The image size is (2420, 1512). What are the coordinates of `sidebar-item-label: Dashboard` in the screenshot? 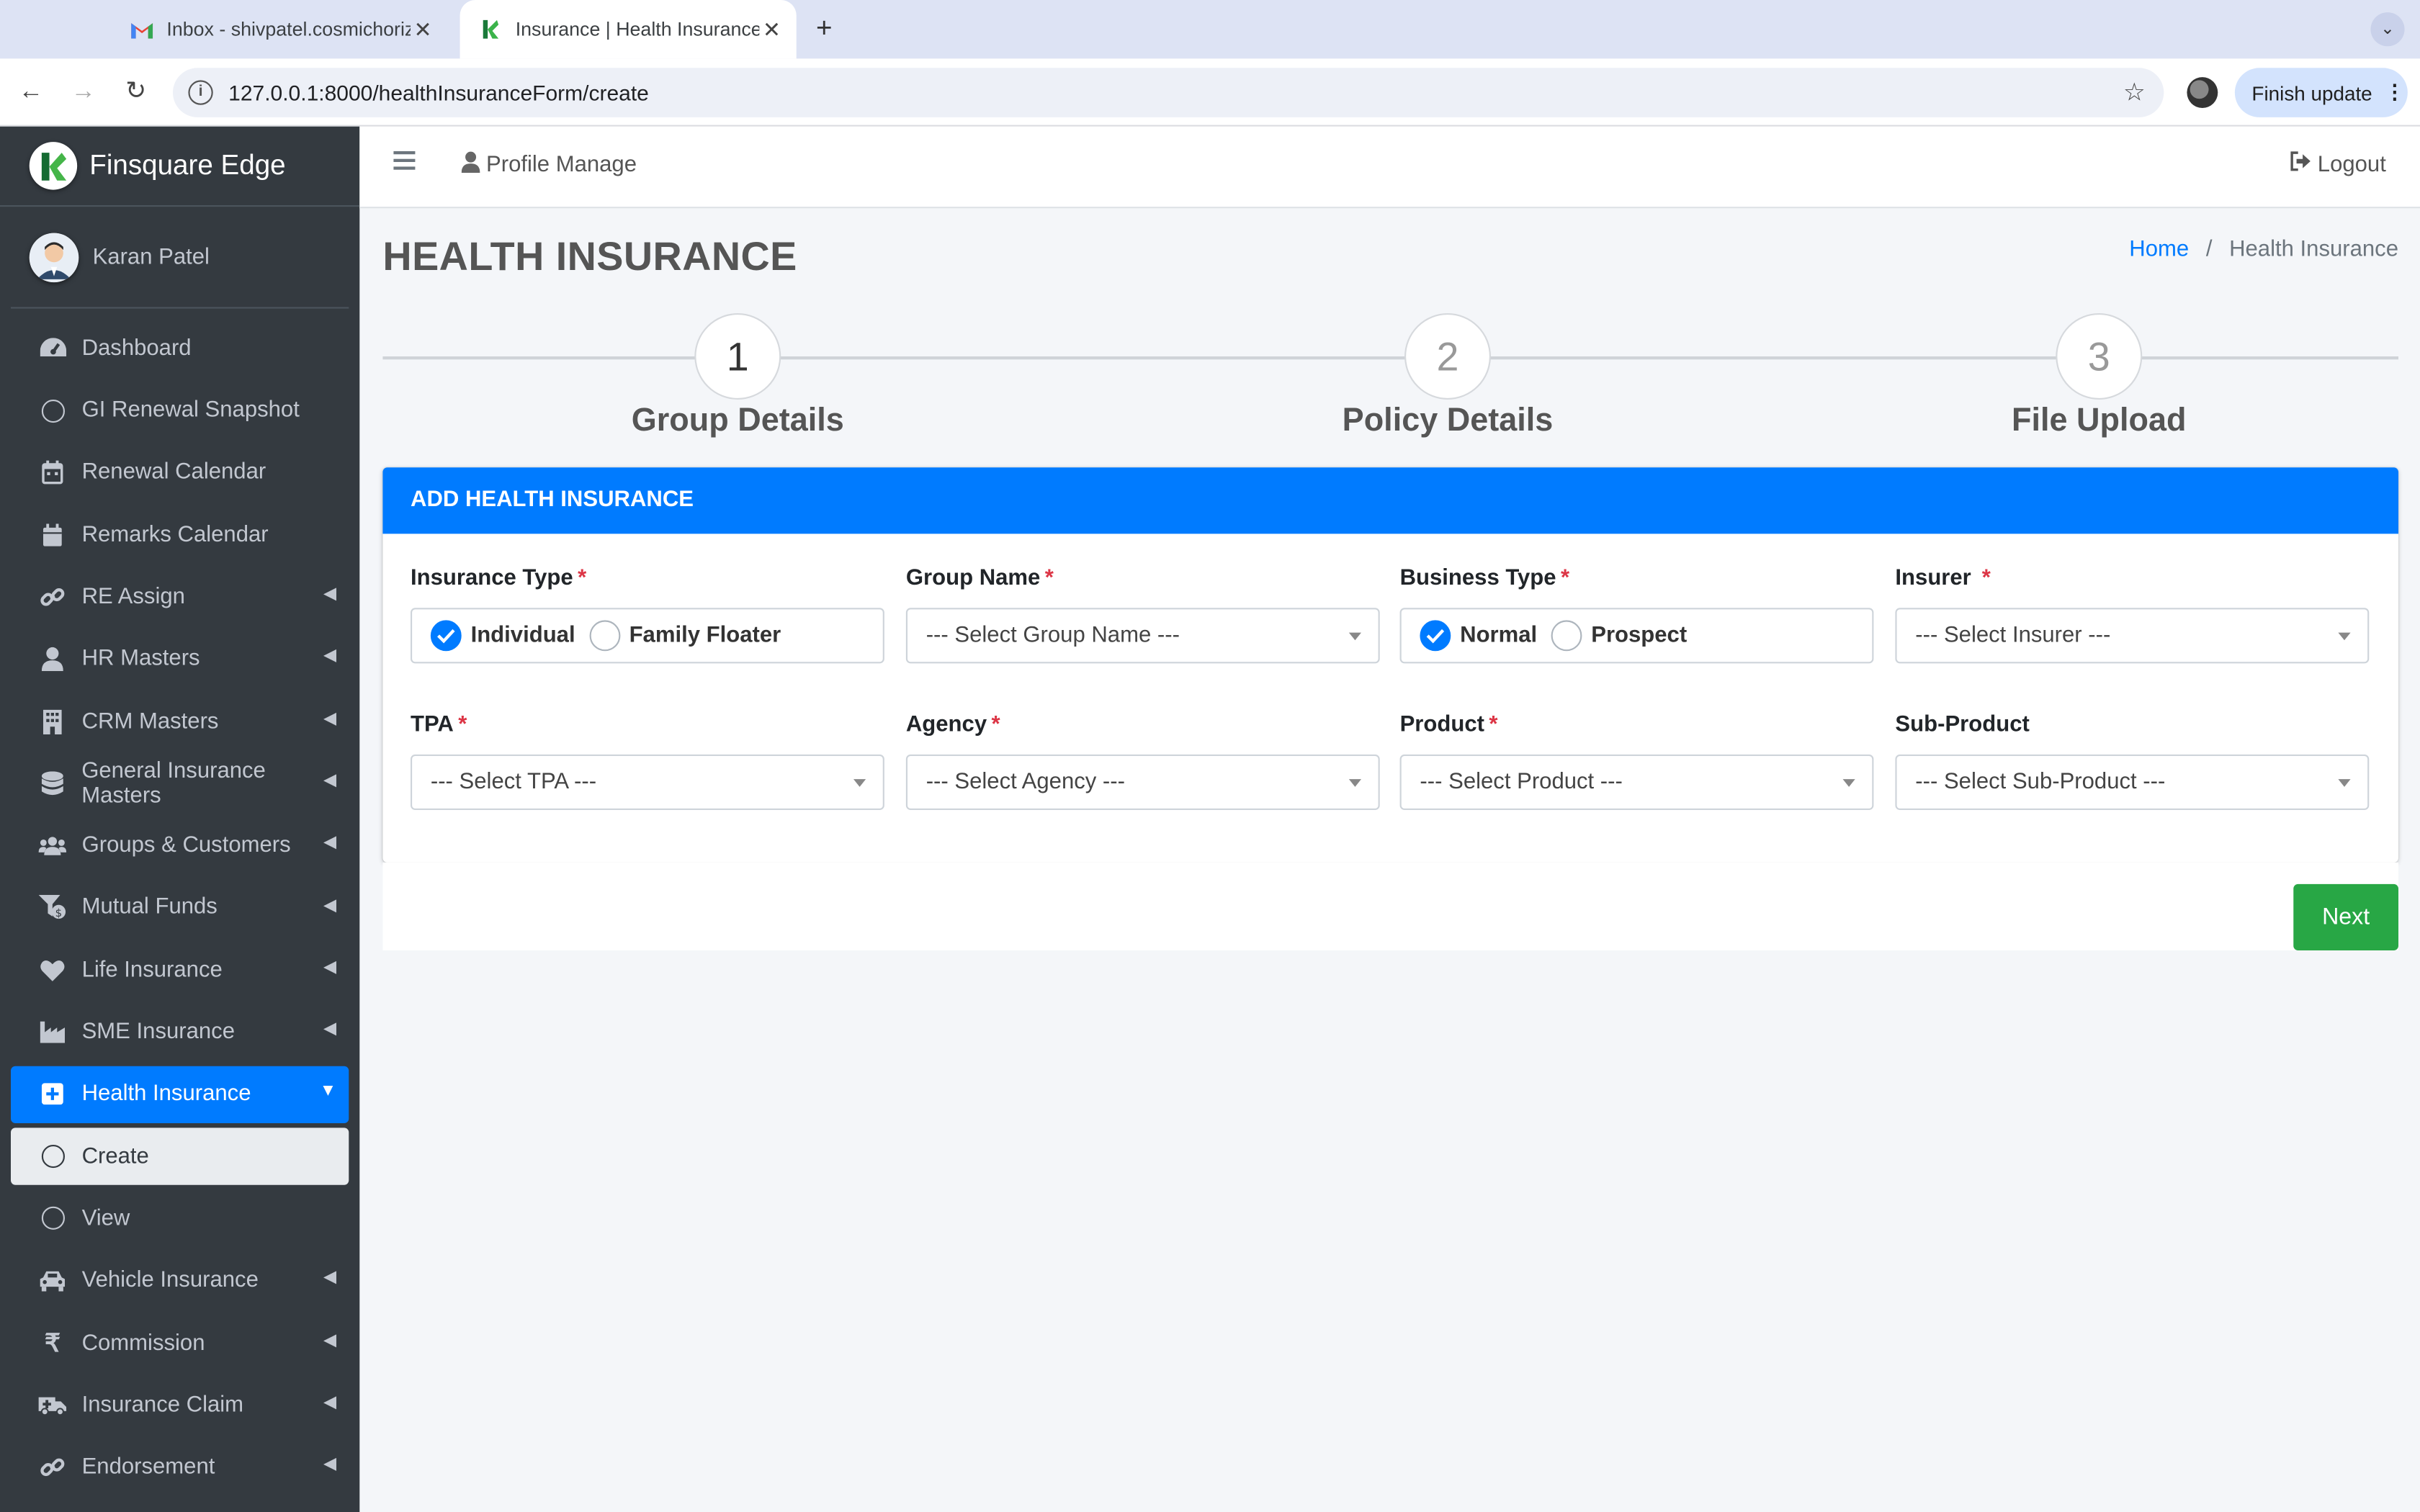 It's located at (136, 348).